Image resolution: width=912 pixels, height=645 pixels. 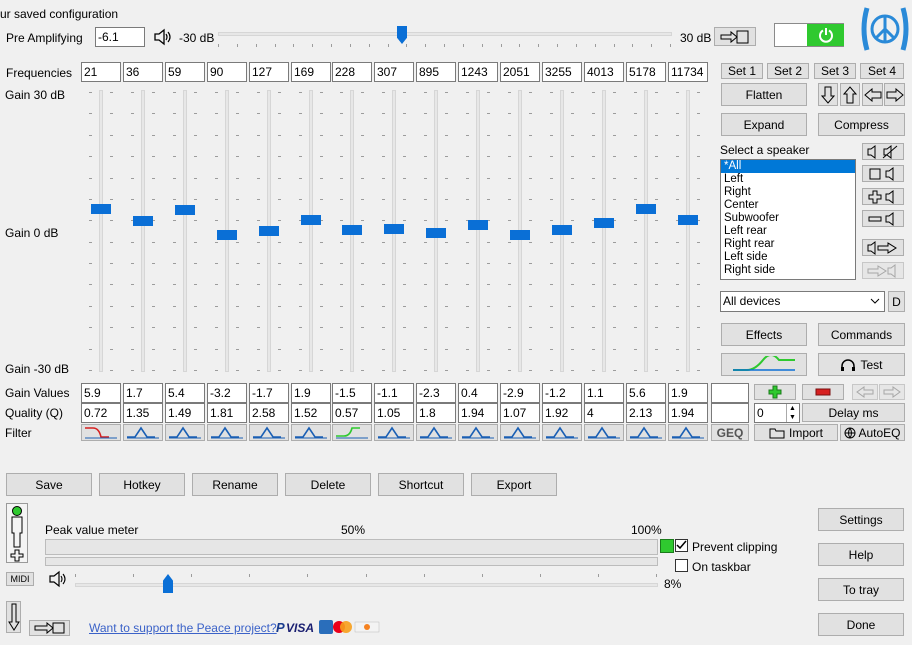 What do you see at coordinates (183, 628) in the screenshot?
I see `support-link: Want to support the Peace project?` at bounding box center [183, 628].